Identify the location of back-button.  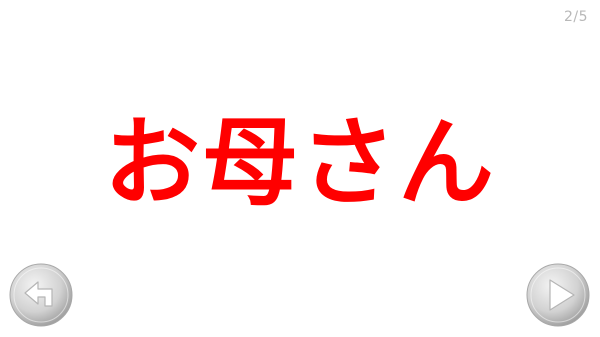
(41, 295).